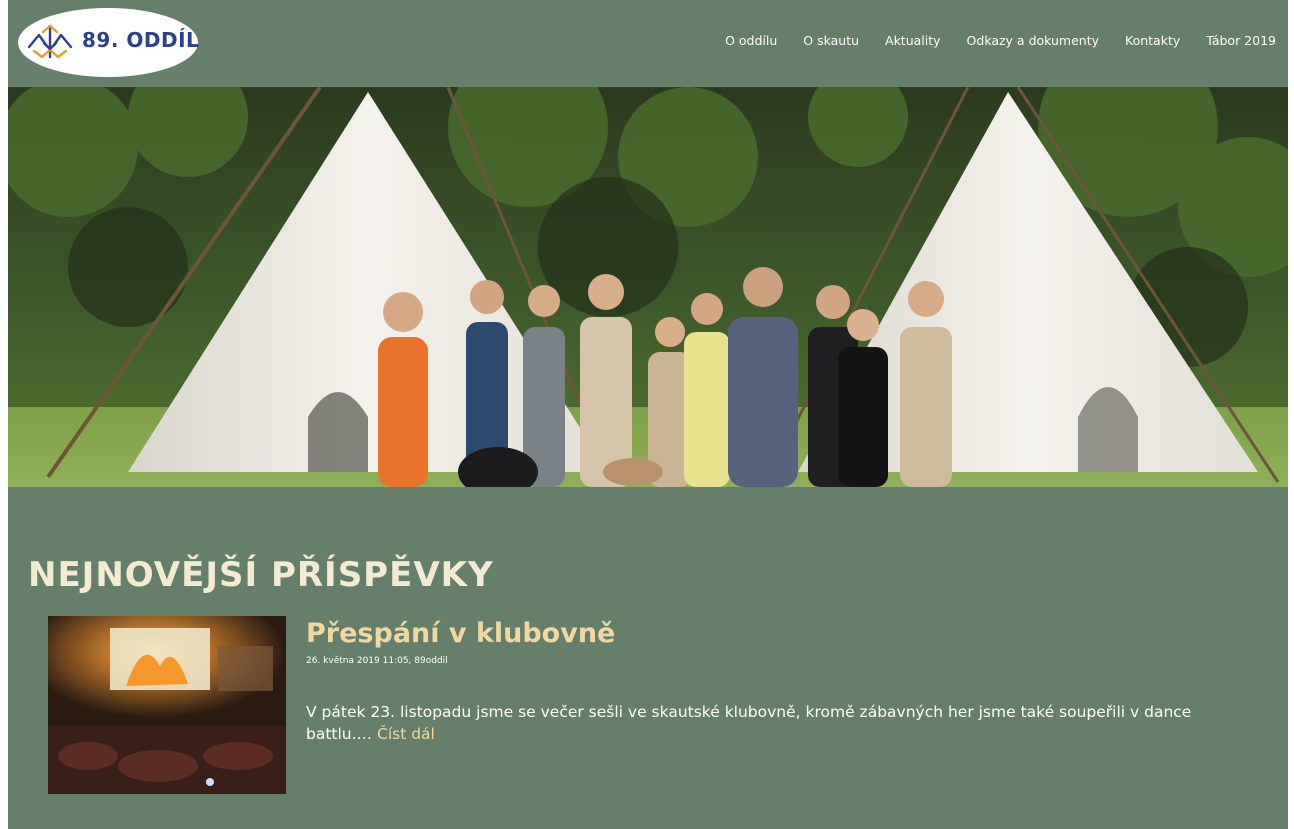  I want to click on logo-text: 89. ODDÍL, so click(141, 40).